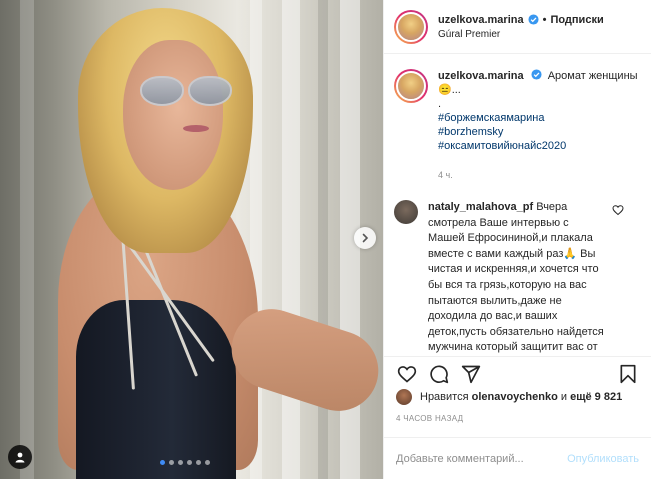  Describe the element at coordinates (538, 146) in the screenshot. I see `hashtag-link: #оксамитовийюнайс2020` at that location.